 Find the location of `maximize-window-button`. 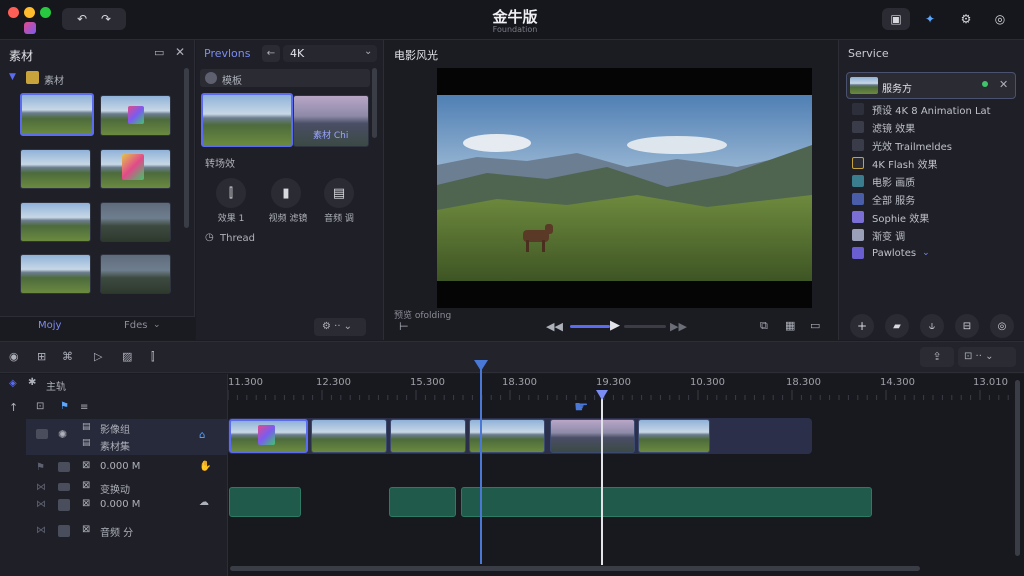

maximize-window-button is located at coordinates (45, 12).